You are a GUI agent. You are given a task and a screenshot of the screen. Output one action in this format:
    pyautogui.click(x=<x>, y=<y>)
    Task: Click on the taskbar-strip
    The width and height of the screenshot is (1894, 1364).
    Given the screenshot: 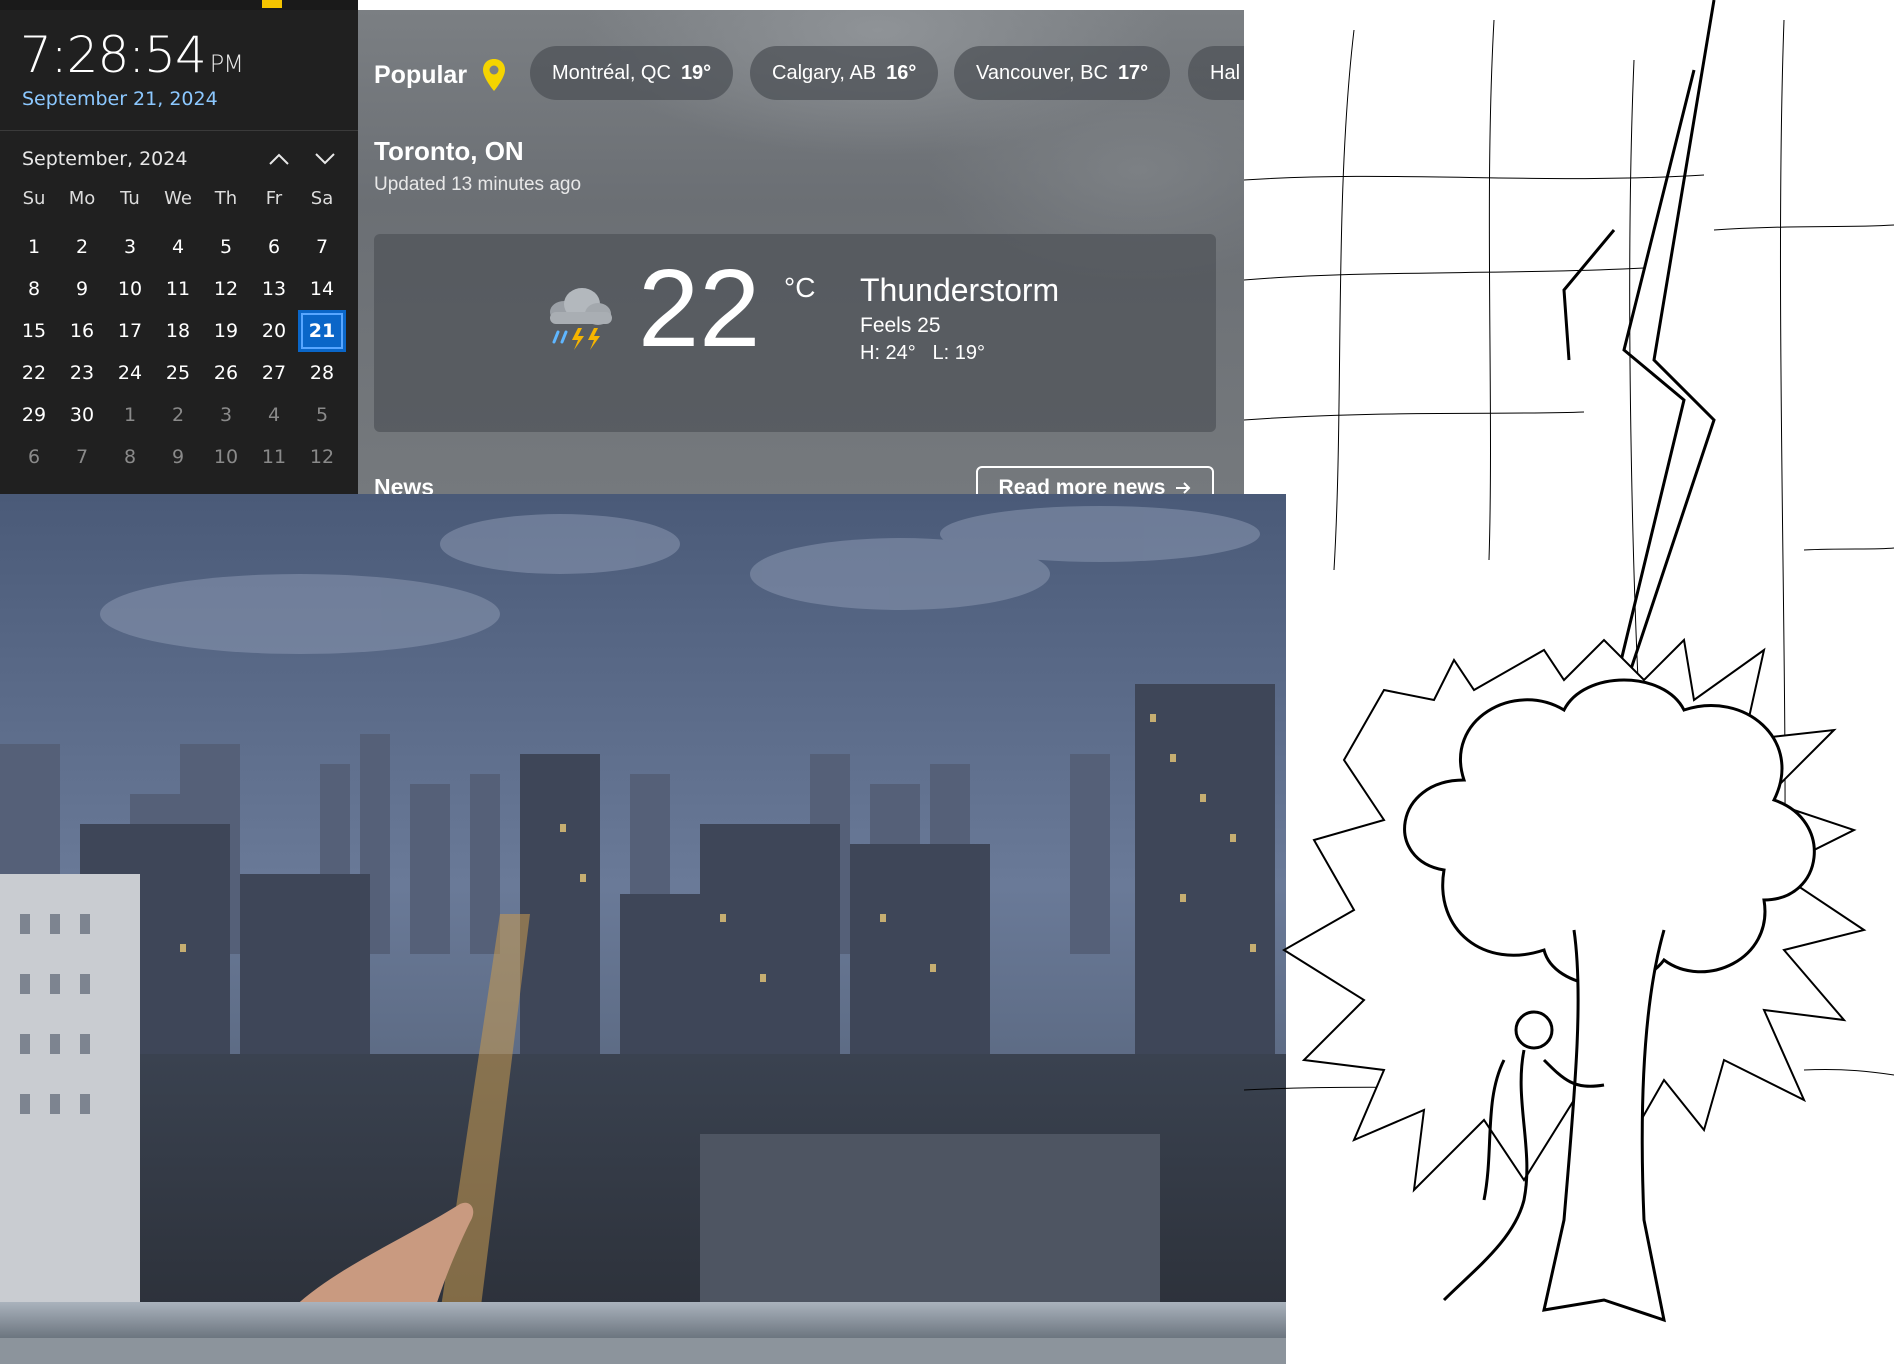 What is the action you would take?
    pyautogui.click(x=179, y=5)
    